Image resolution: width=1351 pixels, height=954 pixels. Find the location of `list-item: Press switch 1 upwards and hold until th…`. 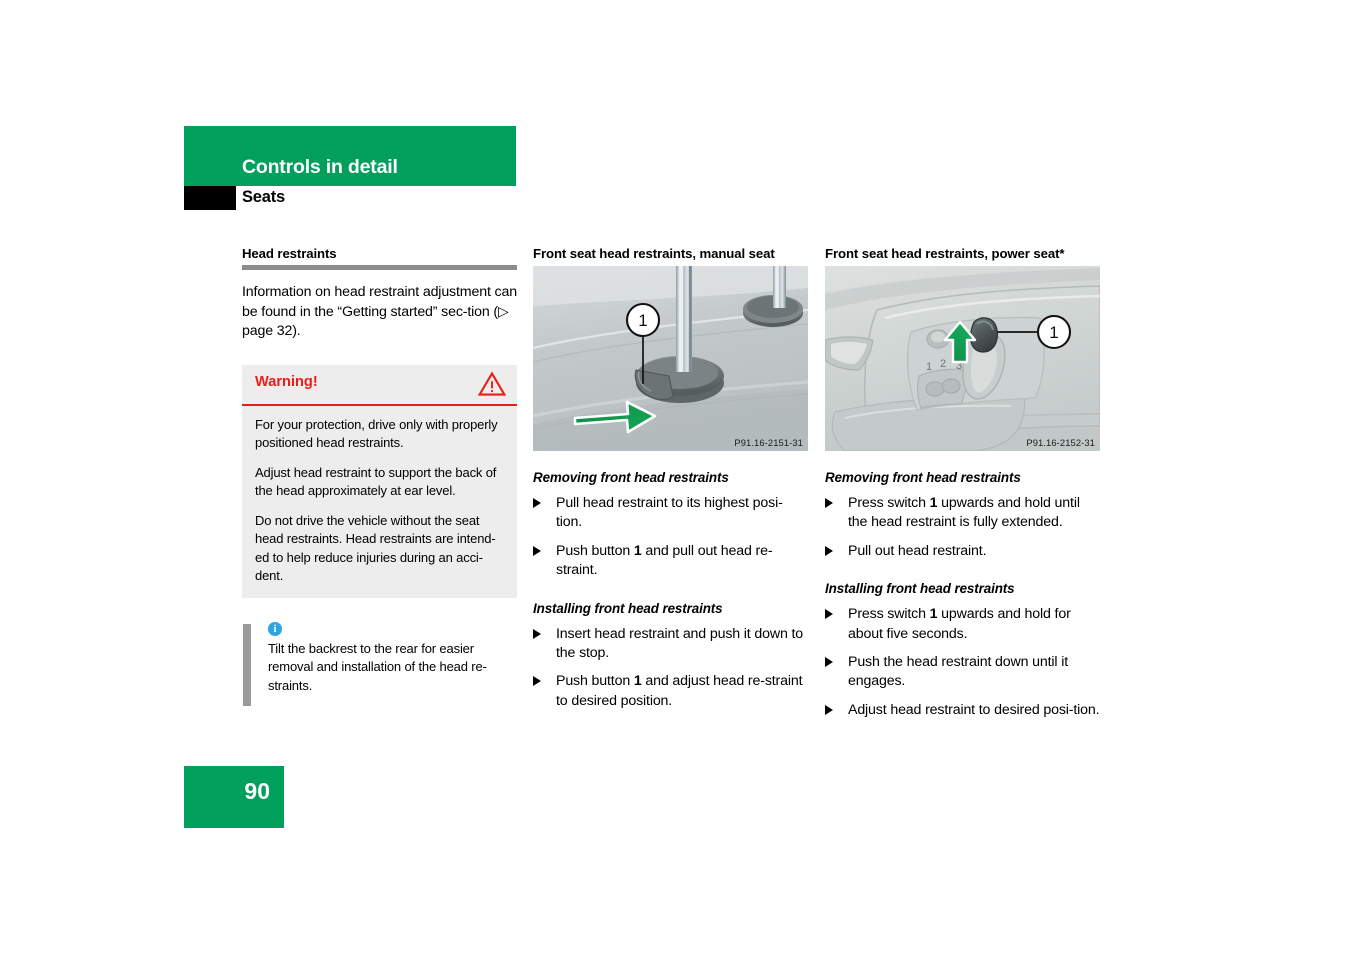

list-item: Press switch 1 upwards and hold until th… is located at coordinates (962, 513).